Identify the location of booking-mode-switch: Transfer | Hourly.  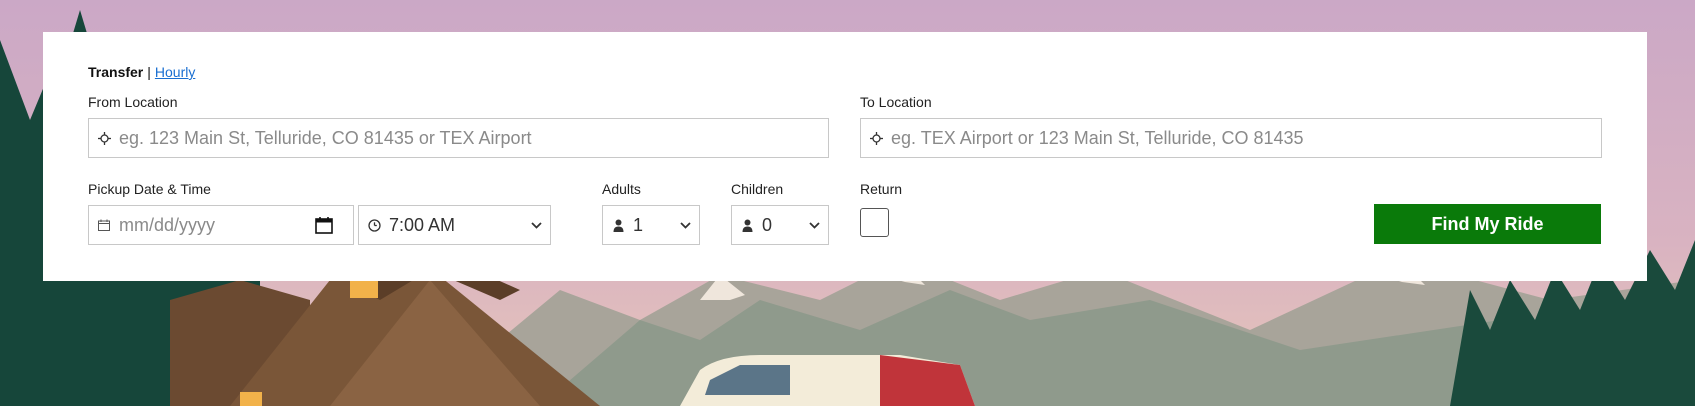
(141, 72).